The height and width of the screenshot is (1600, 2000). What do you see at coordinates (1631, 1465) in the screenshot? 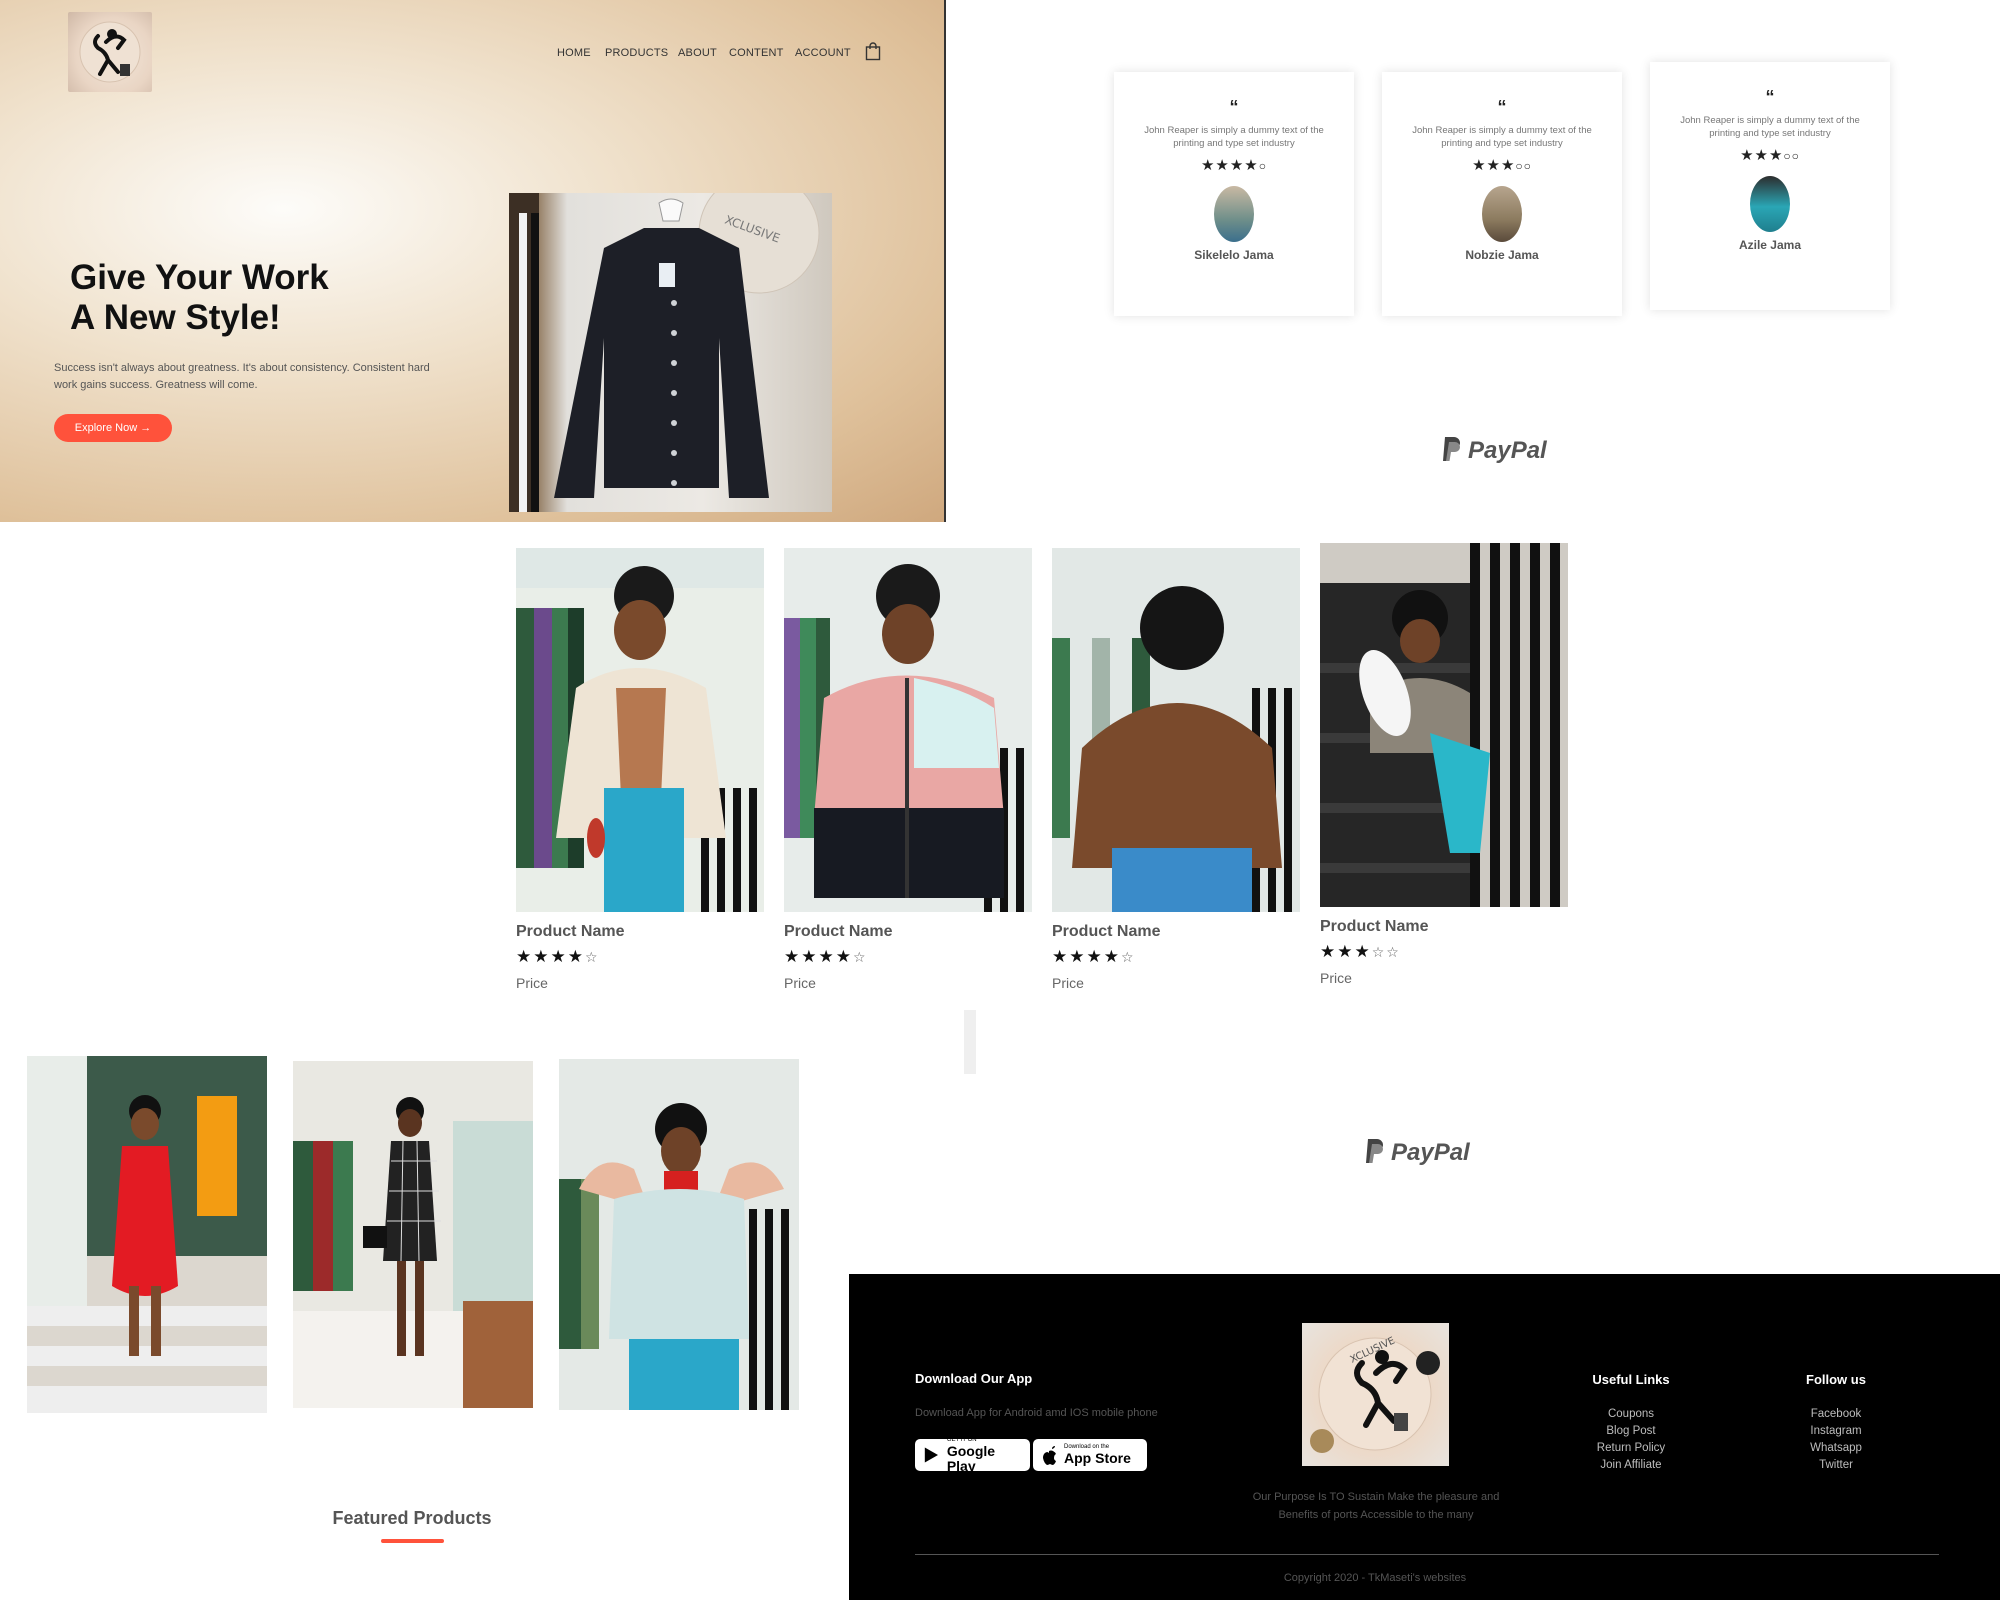
I see `link-join-affiliate: Join Affiliate` at bounding box center [1631, 1465].